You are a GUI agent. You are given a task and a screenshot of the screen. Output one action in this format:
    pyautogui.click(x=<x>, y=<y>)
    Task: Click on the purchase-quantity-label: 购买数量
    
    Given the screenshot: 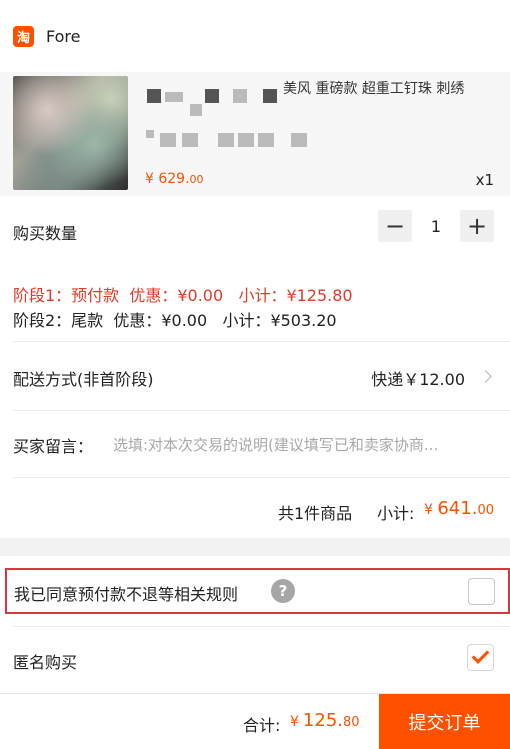 What is the action you would take?
    pyautogui.click(x=45, y=233)
    